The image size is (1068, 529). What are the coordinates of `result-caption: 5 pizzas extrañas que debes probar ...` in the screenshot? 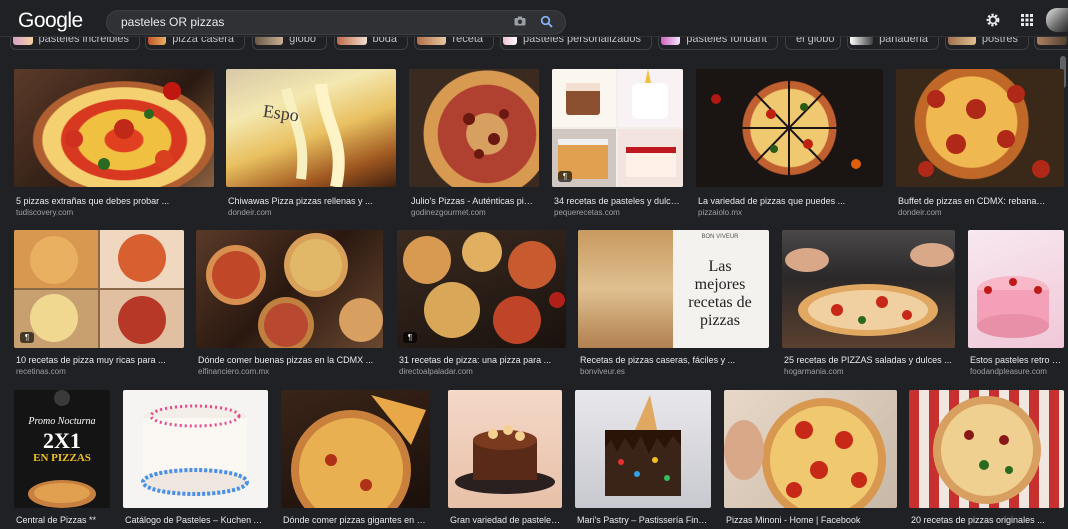 It's located at (114, 201).